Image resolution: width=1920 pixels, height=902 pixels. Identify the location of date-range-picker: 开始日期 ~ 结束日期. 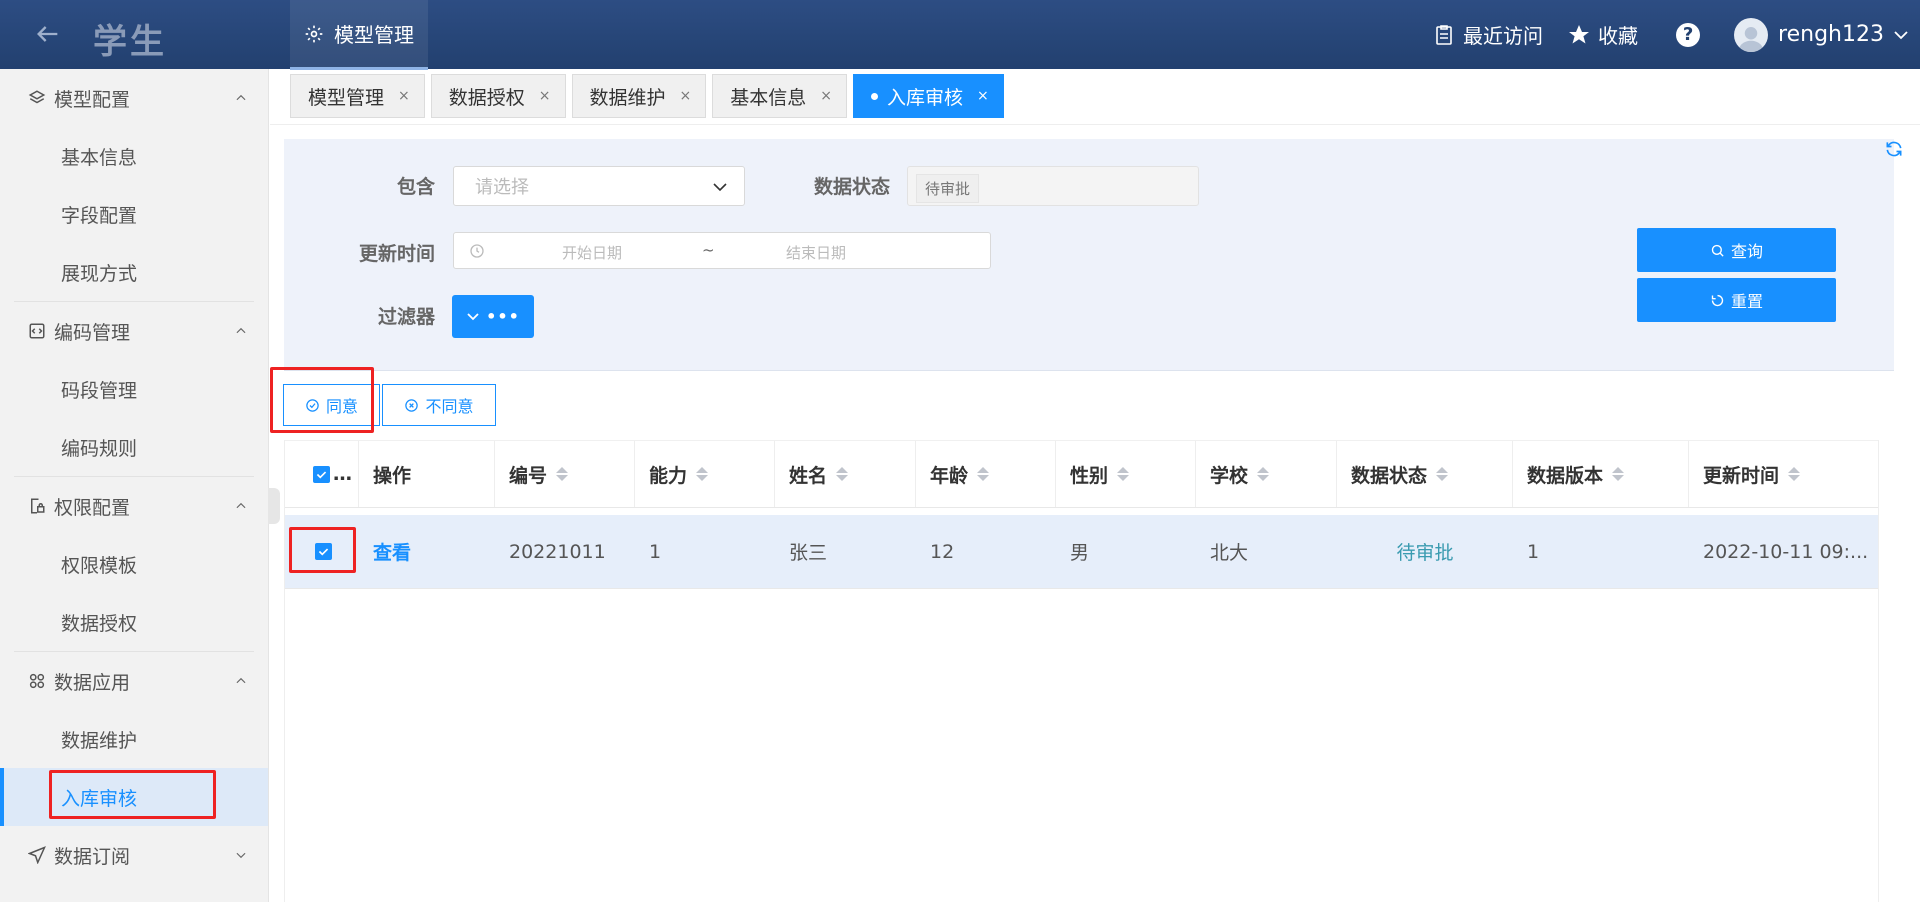
(722, 250).